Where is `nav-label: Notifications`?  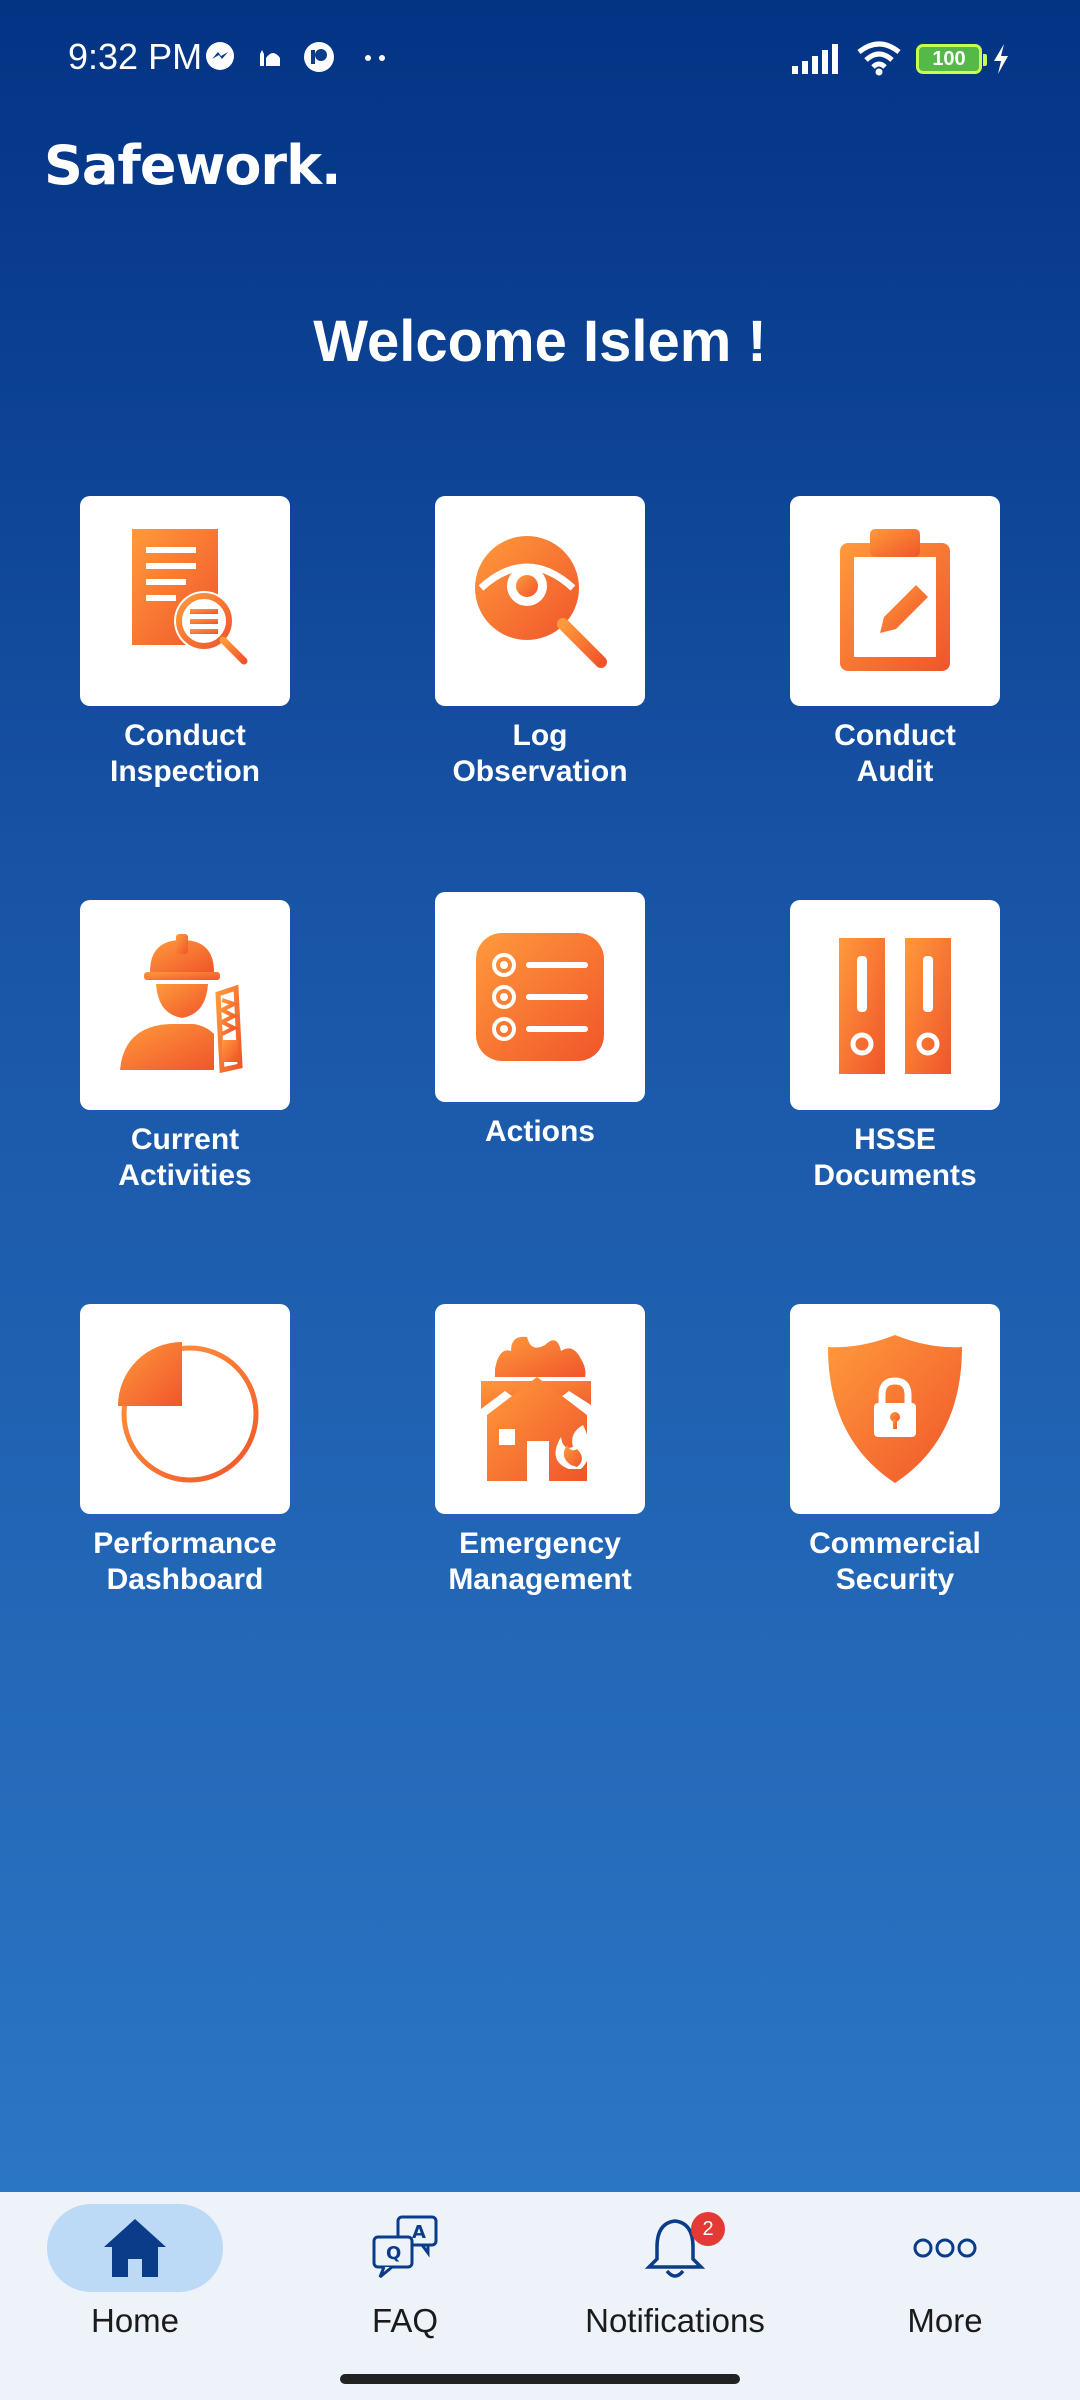 nav-label: Notifications is located at coordinates (675, 2320).